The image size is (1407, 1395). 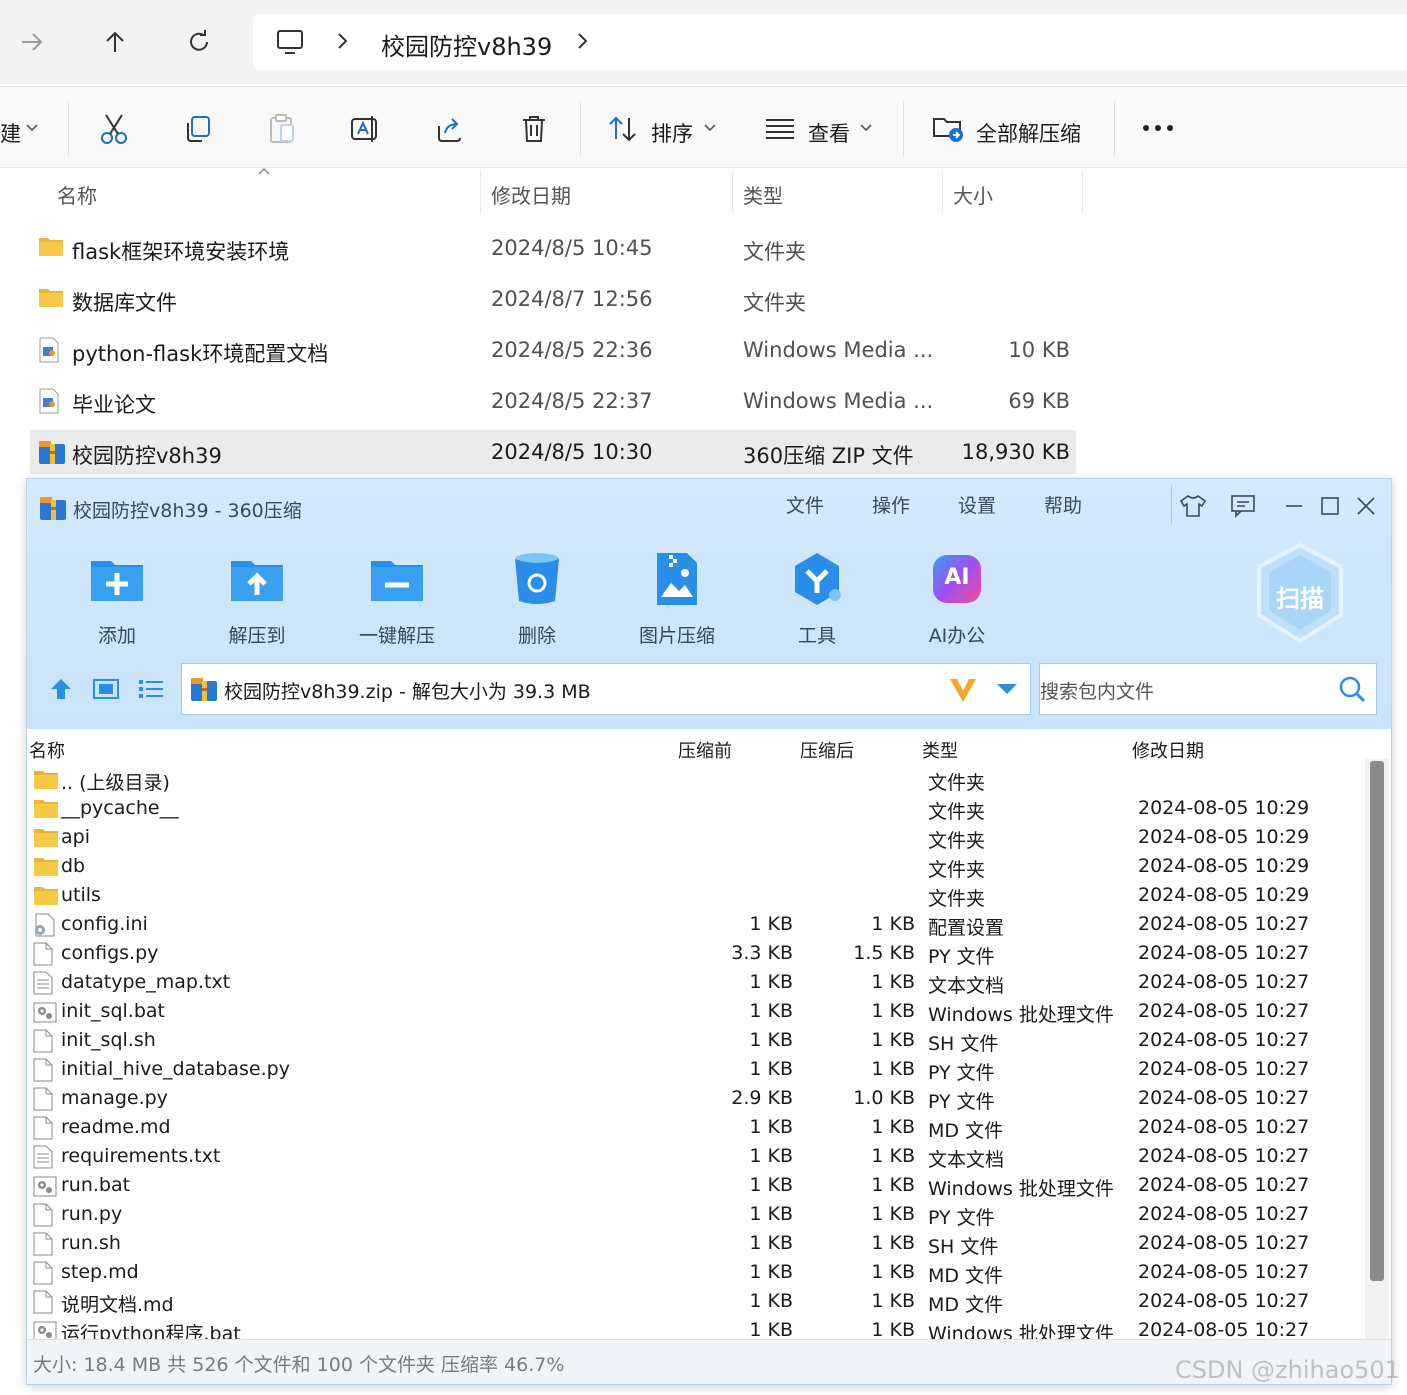 I want to click on close-button, so click(x=1366, y=506).